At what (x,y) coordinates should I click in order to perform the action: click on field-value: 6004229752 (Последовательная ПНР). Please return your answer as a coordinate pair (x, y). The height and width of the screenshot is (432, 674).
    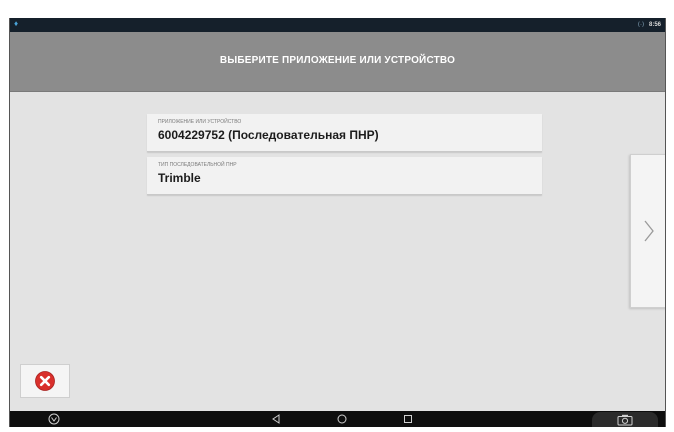
    Looking at the image, I should click on (268, 135).